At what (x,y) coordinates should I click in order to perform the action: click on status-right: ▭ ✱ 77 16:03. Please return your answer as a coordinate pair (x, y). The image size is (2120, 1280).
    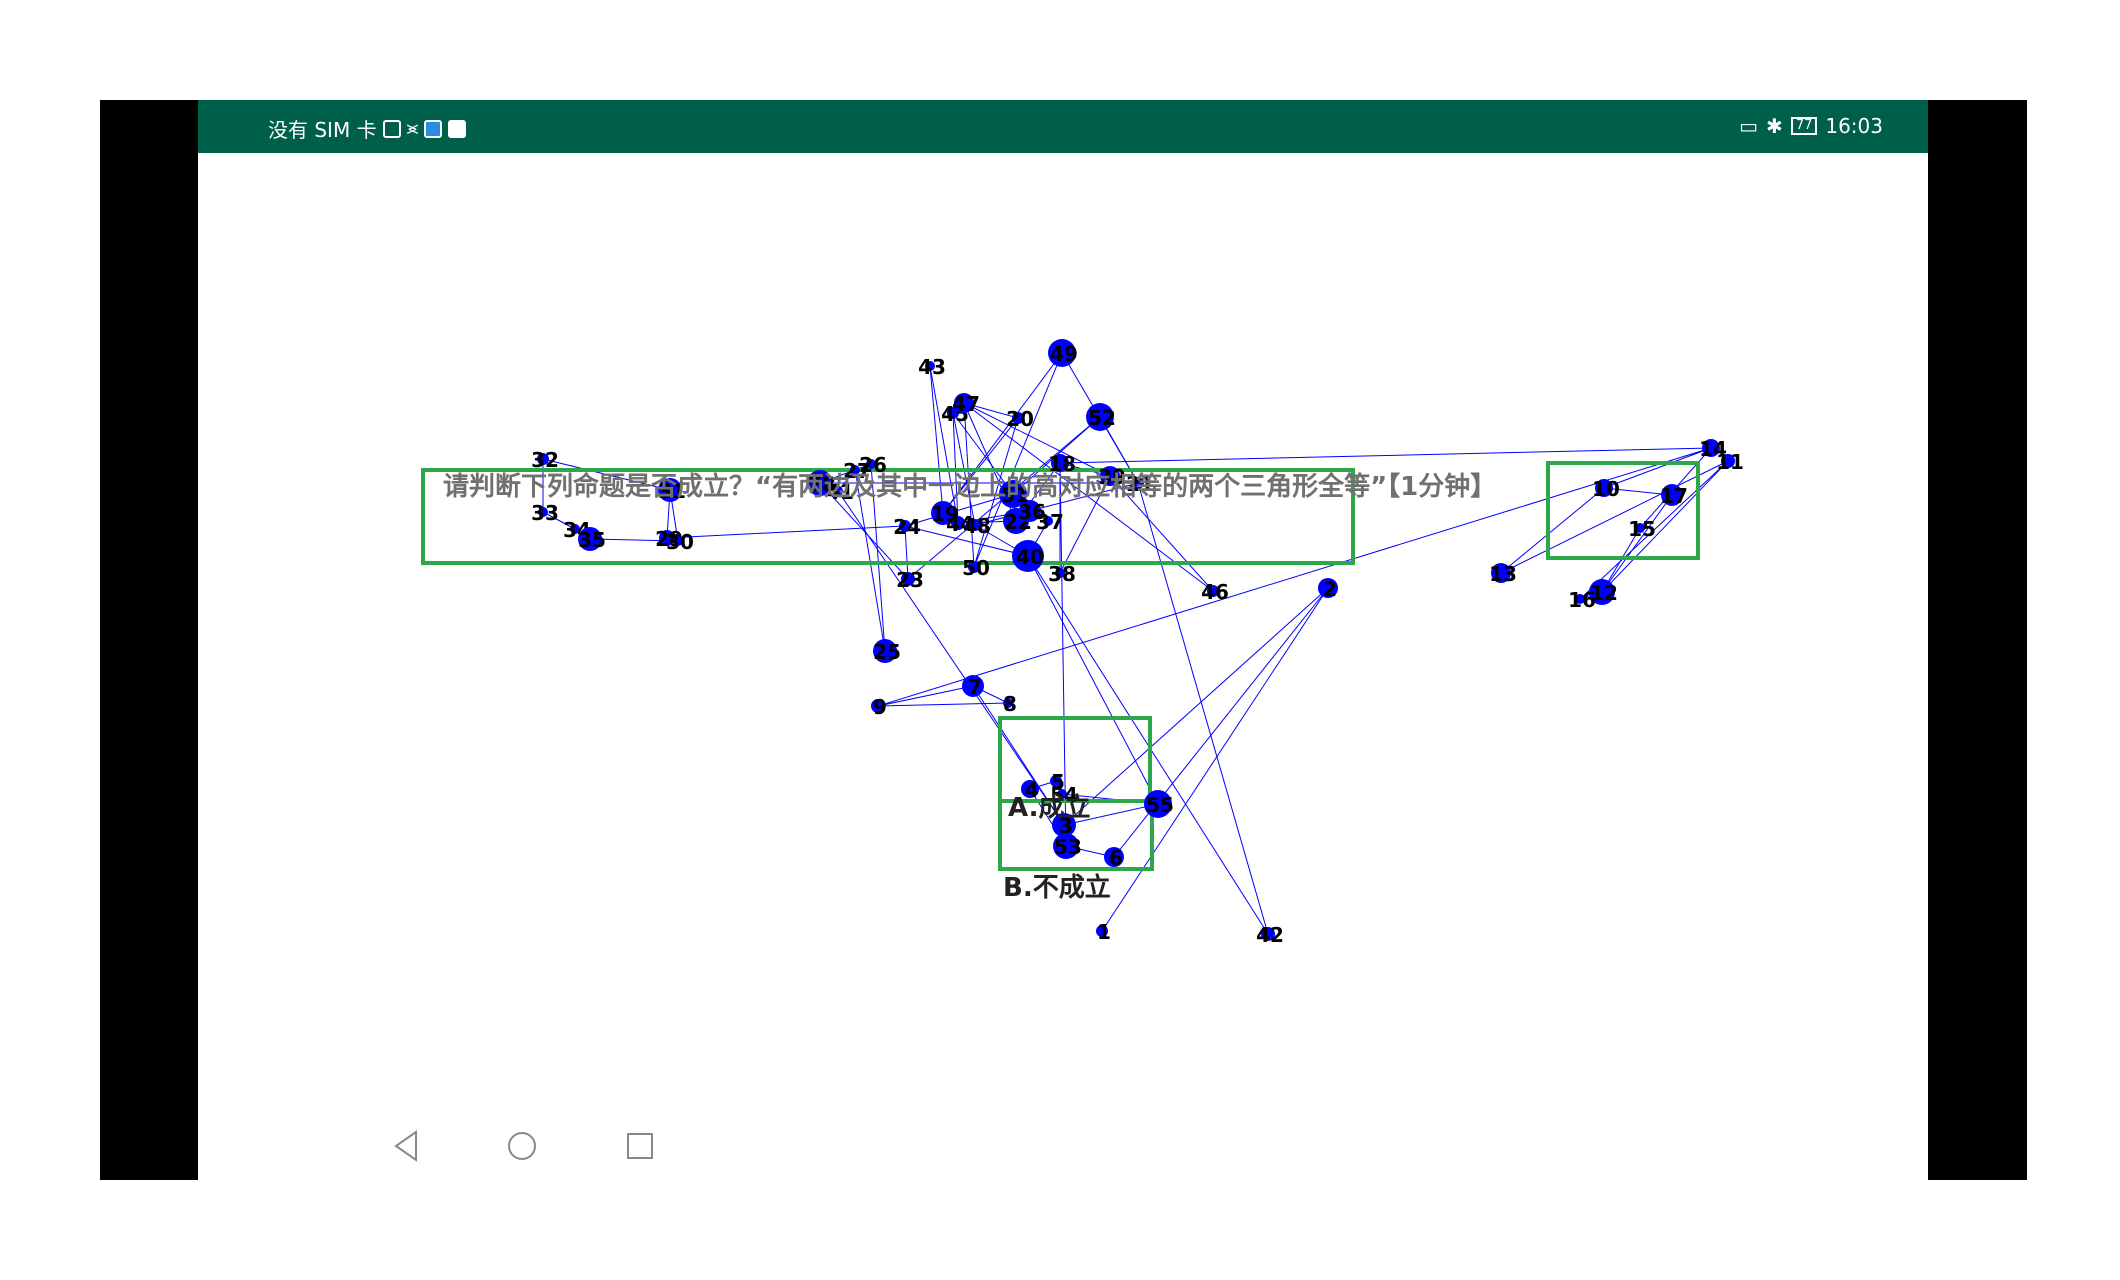
    Looking at the image, I should click on (1811, 126).